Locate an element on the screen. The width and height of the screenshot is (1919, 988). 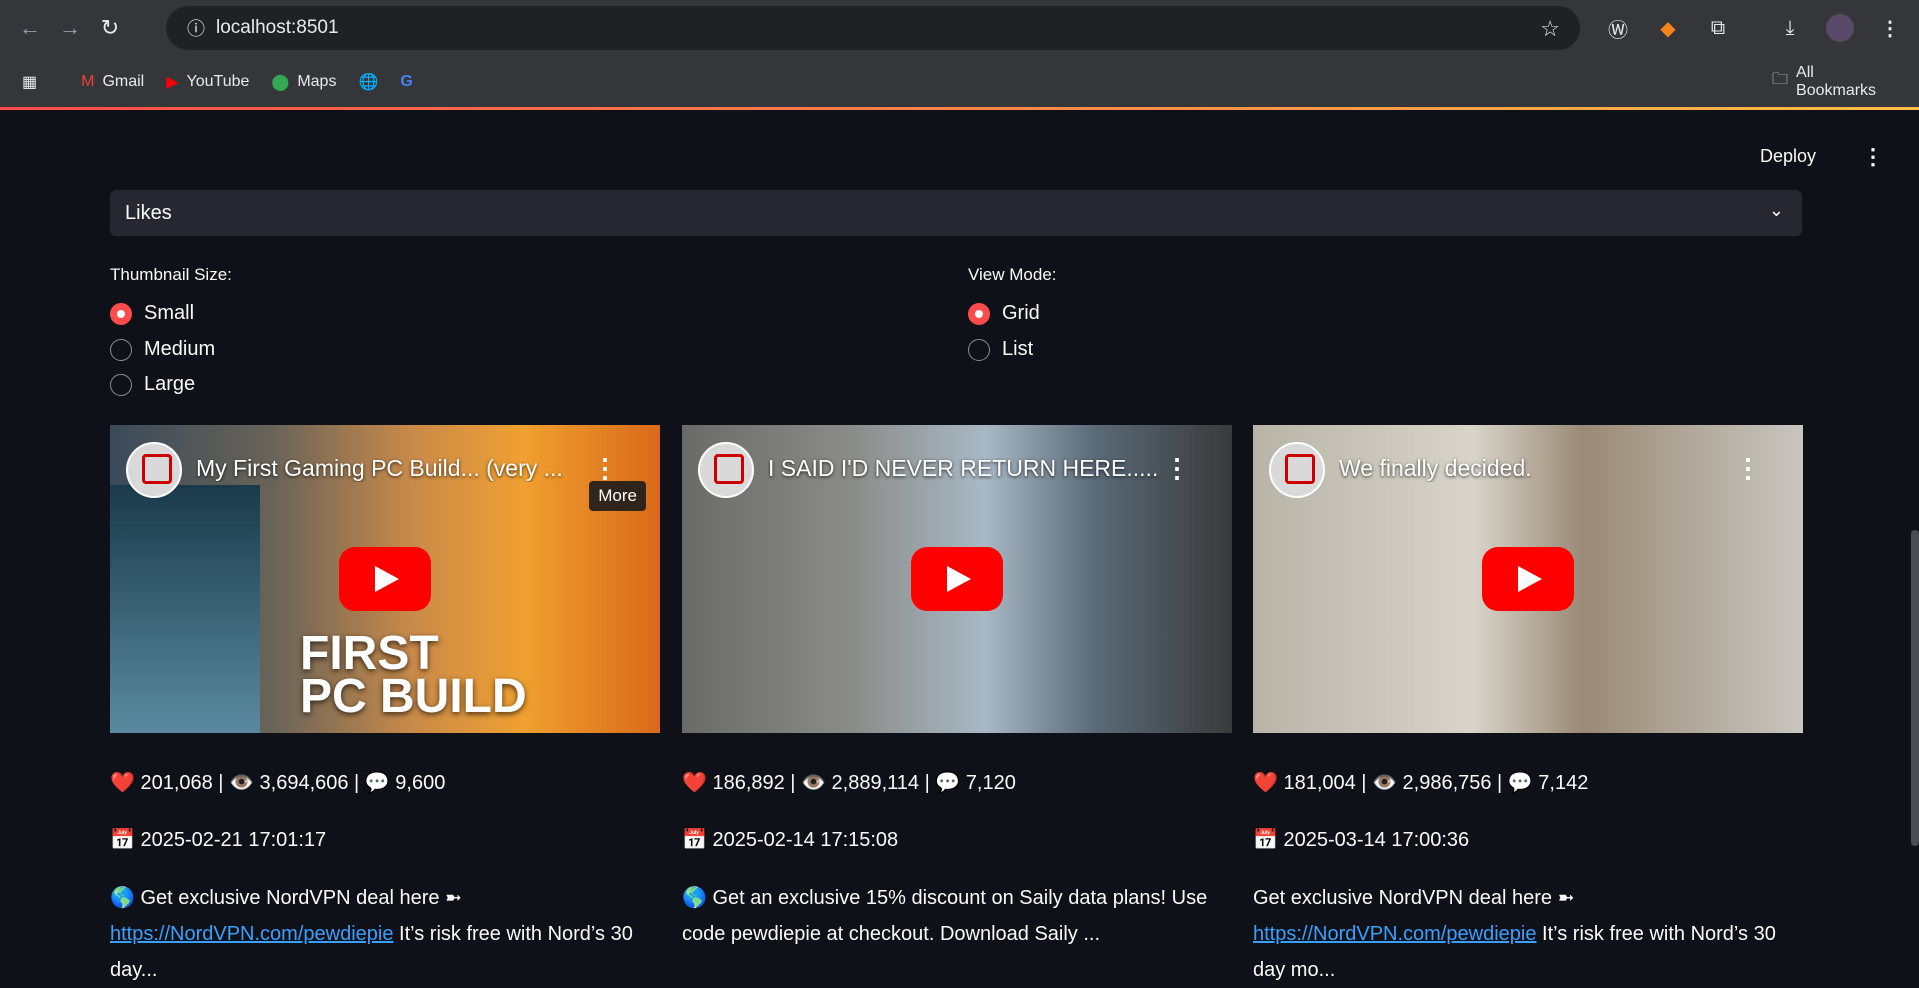
video-date: 📅 2025-02-21 17:01:17 is located at coordinates (218, 840).